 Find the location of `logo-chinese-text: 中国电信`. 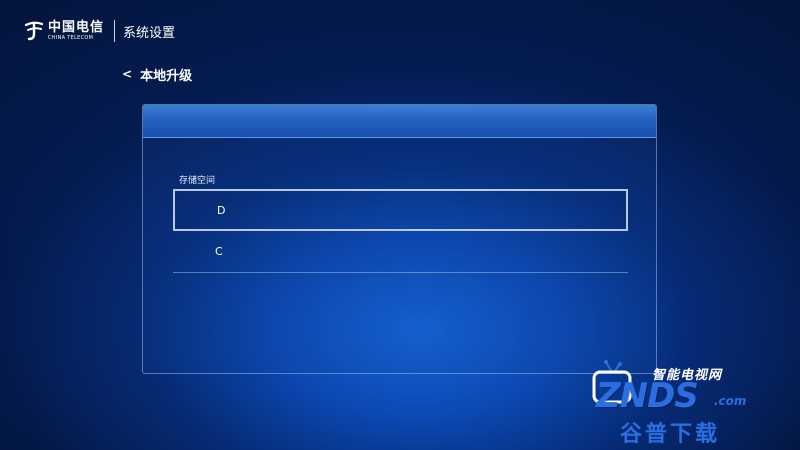

logo-chinese-text: 中国电信 is located at coordinates (76, 27).